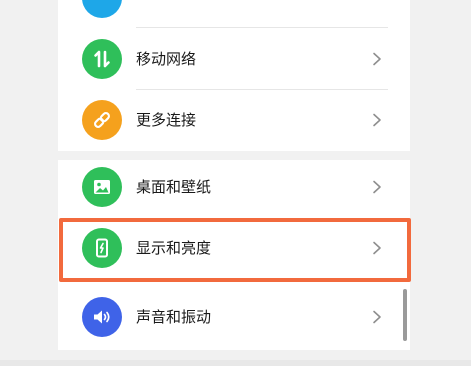 This screenshot has height=366, width=471. Describe the element at coordinates (174, 248) in the screenshot. I see `settings-item-label: 显示和亮度` at that location.